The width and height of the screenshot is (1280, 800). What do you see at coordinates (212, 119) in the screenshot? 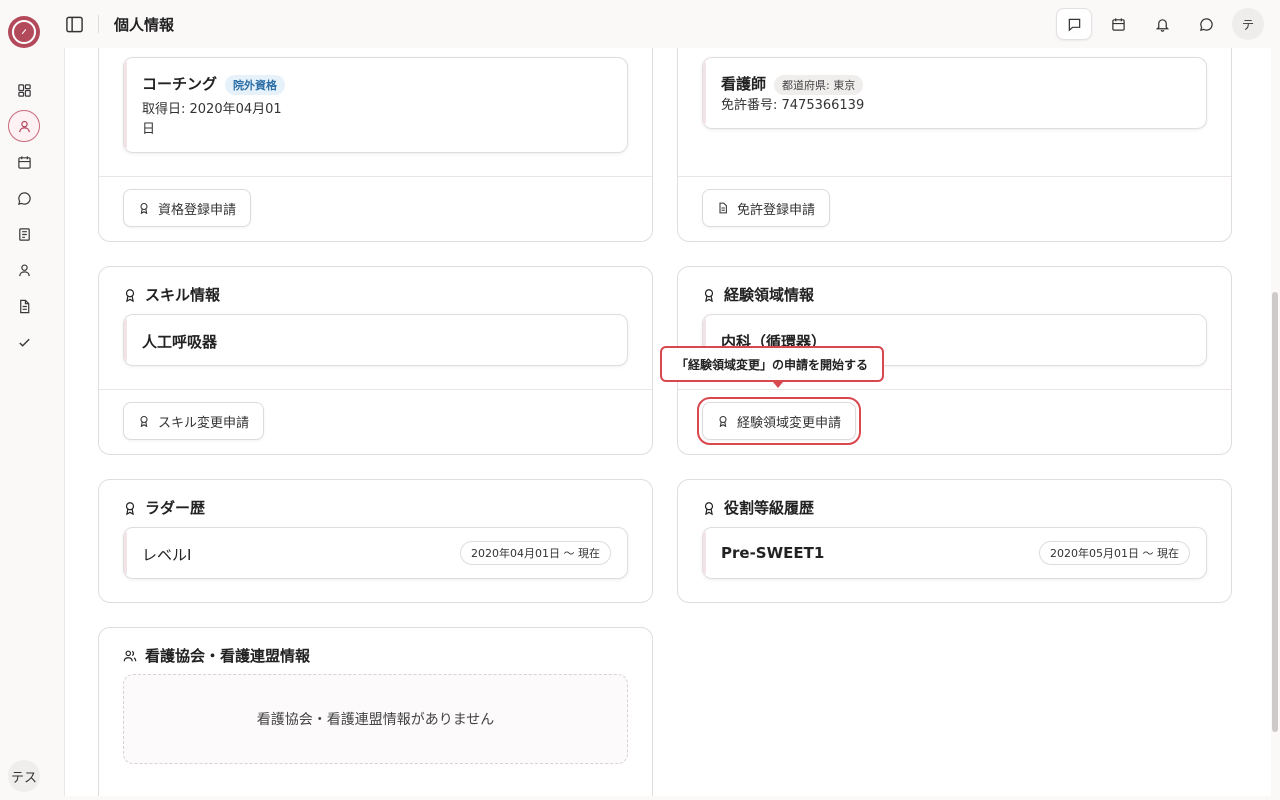
I see `qualification-date: 取得日: 2020年04月01 日` at bounding box center [212, 119].